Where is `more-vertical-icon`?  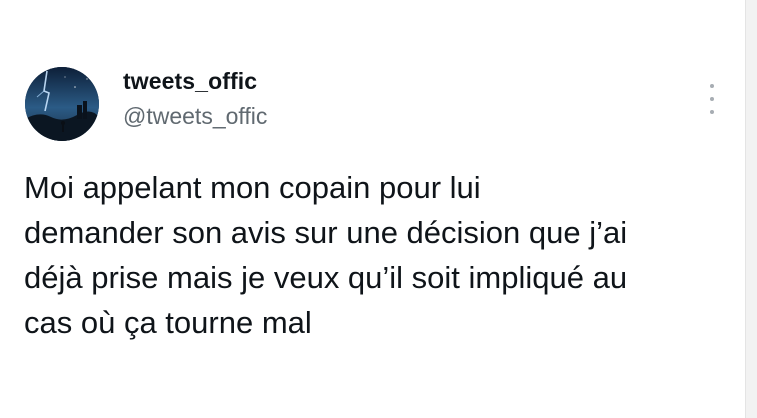
more-vertical-icon is located at coordinates (712, 99).